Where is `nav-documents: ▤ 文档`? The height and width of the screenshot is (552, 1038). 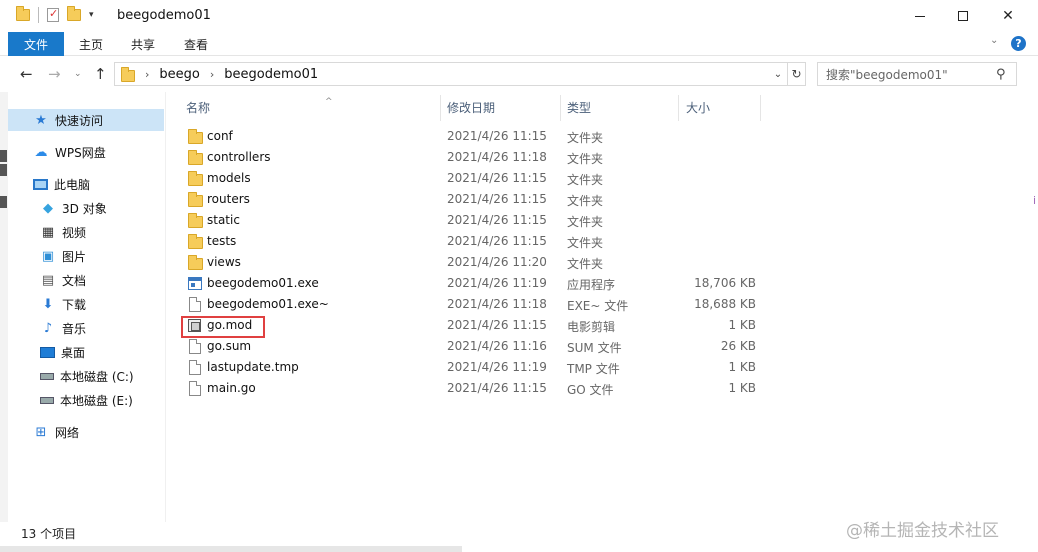
nav-documents: ▤ 文档 is located at coordinates (86, 280).